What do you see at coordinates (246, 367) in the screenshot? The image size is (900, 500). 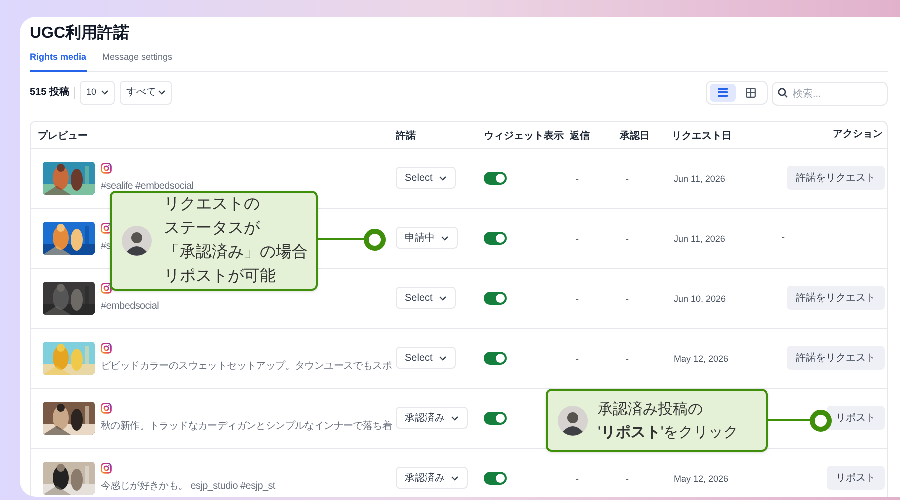 I see `post-caption: ビビッドカラーのスウェットセットアップ。タウンユースでもスポ` at bounding box center [246, 367].